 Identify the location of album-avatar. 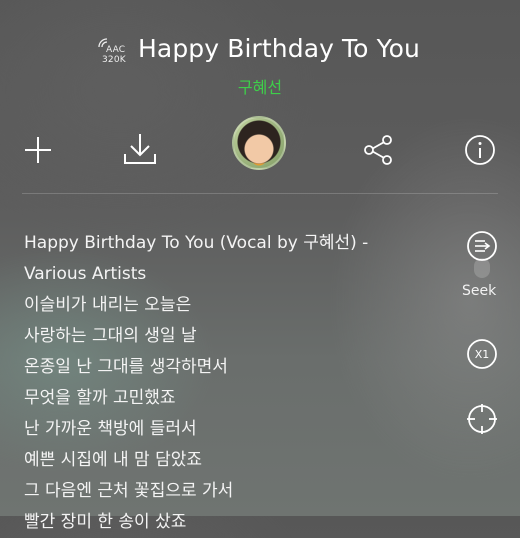
(259, 143).